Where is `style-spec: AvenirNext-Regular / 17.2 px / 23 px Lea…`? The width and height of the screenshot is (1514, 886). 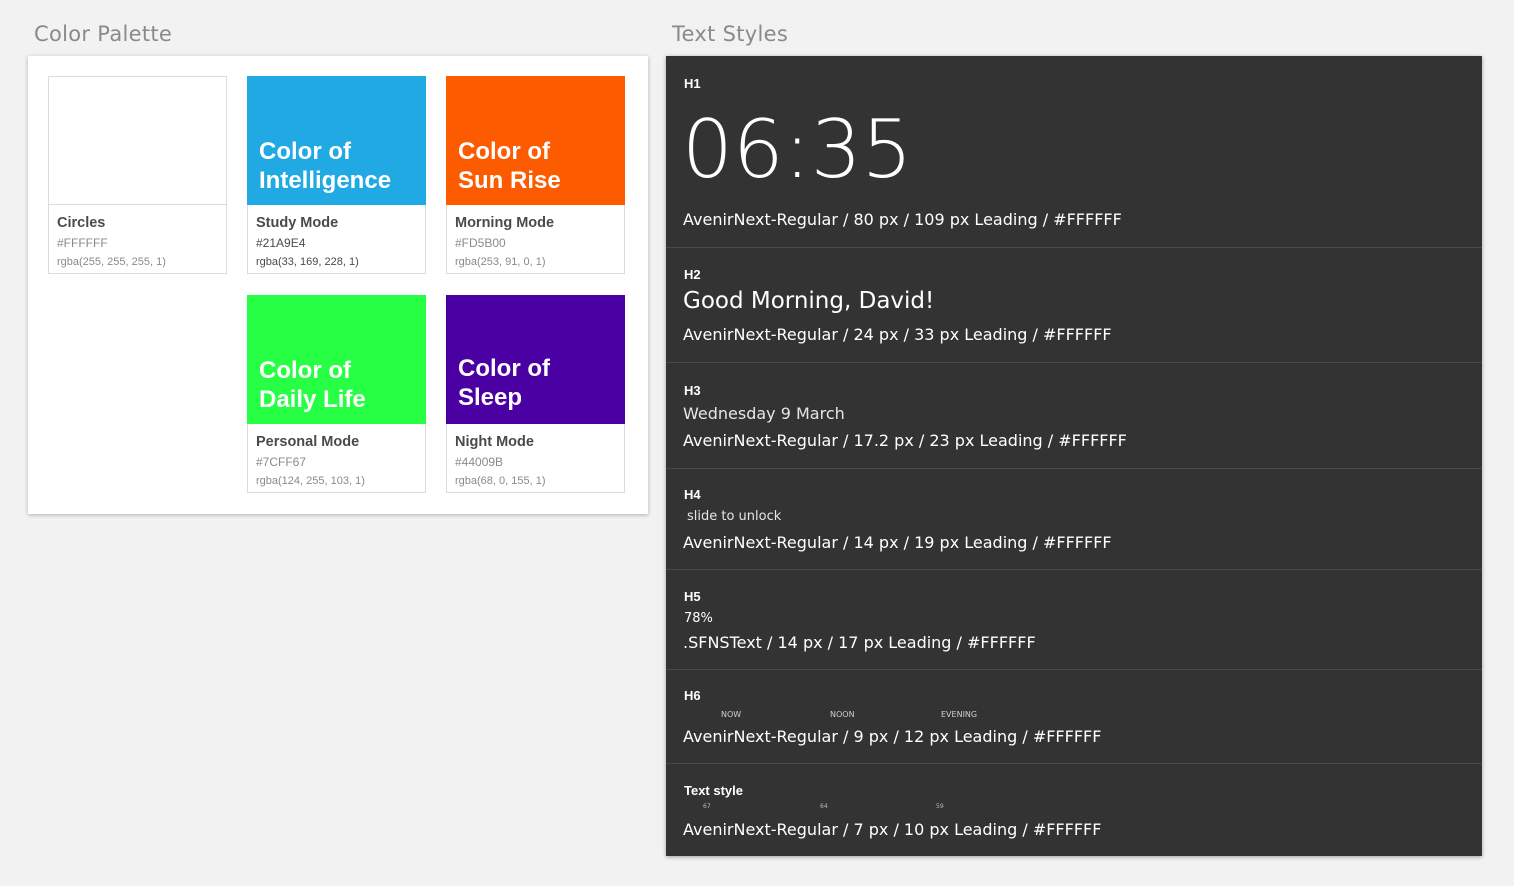
style-spec: AvenirNext-Regular / 17.2 px / 23 px Lea… is located at coordinates (905, 440).